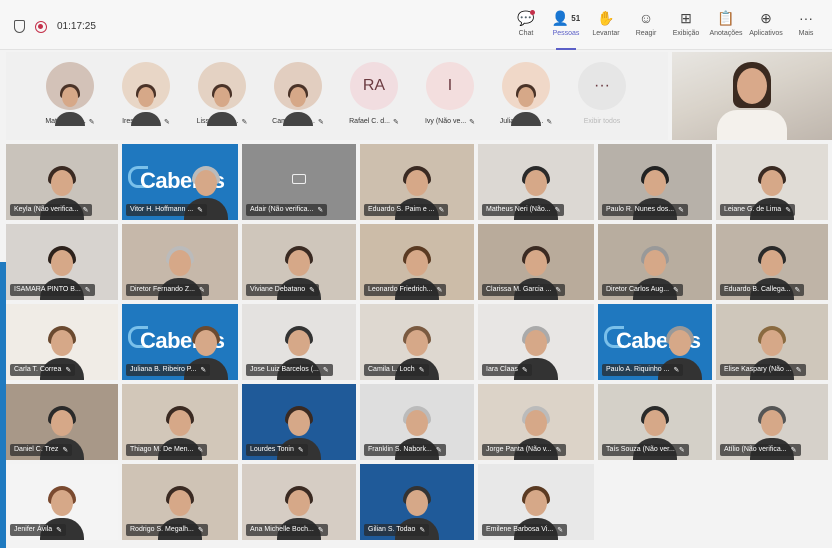 This screenshot has width=832, height=548. I want to click on apps-icon: ⊕, so click(766, 17).